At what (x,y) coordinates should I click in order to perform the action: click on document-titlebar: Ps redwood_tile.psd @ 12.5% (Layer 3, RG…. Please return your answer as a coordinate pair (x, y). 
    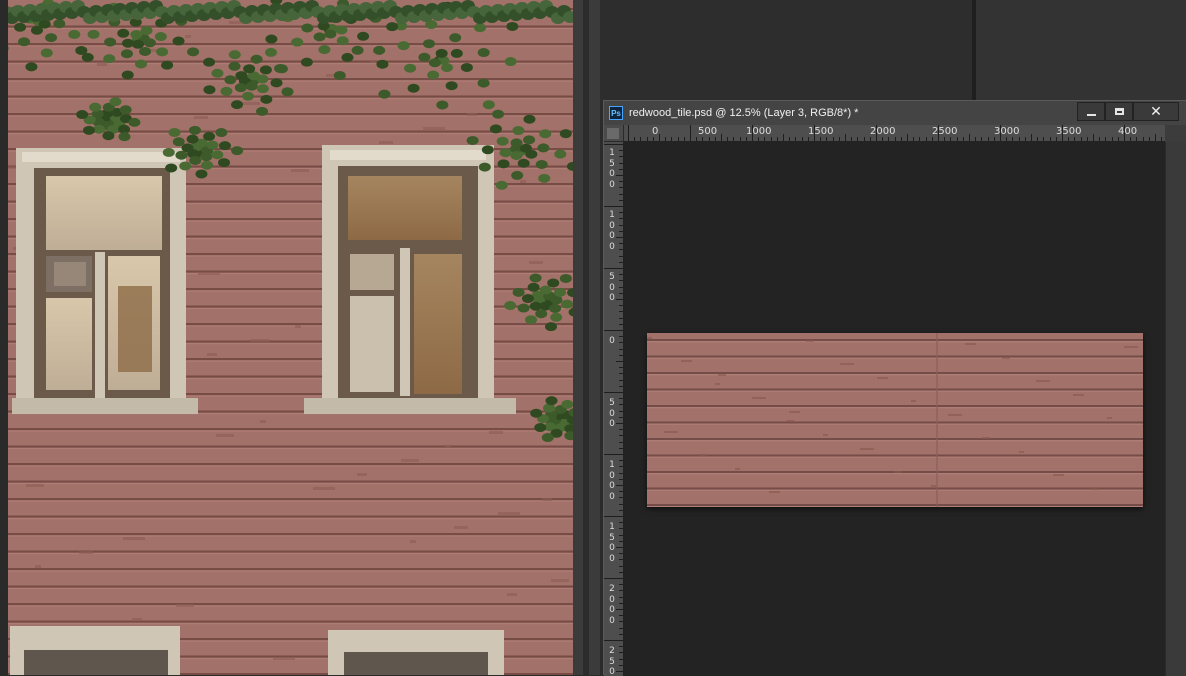
    Looking at the image, I should click on (895, 113).